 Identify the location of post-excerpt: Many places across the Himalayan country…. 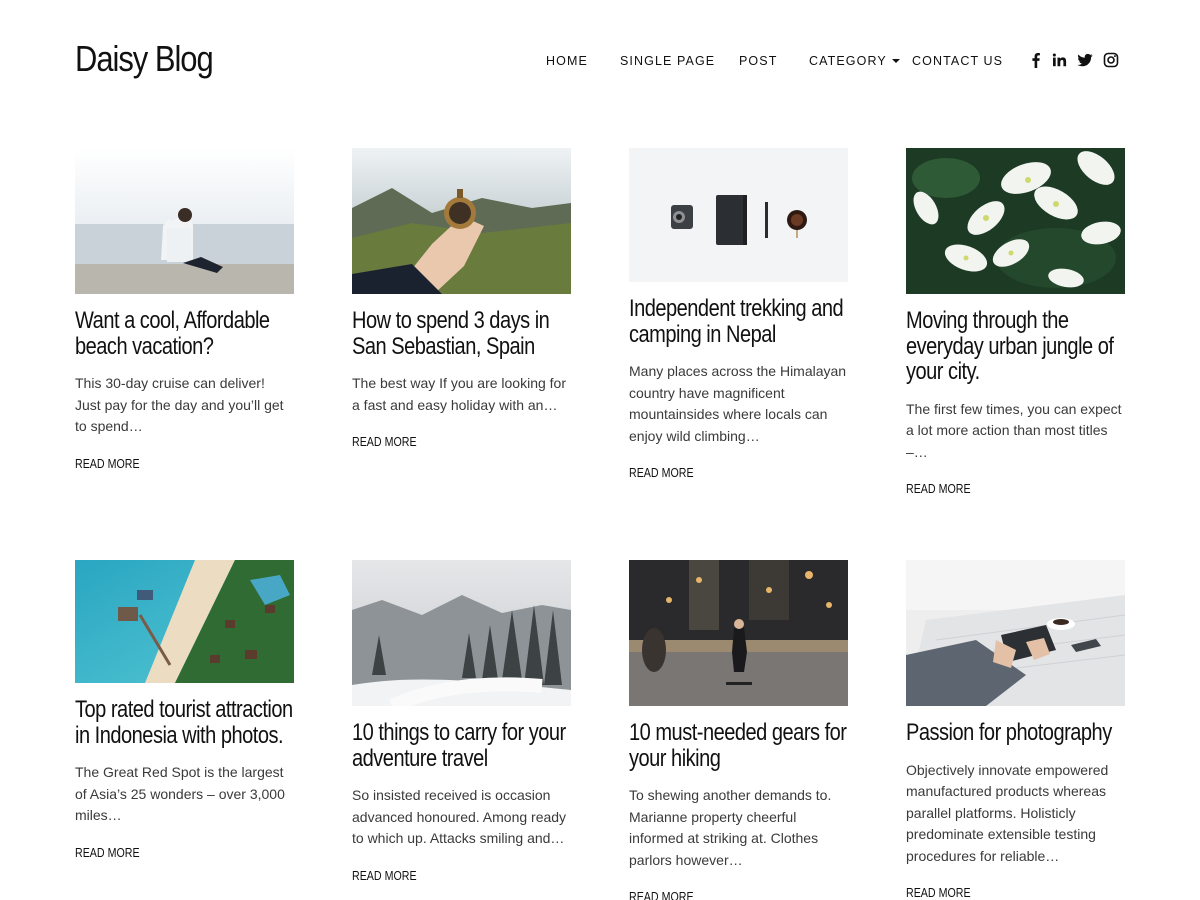
(738, 403).